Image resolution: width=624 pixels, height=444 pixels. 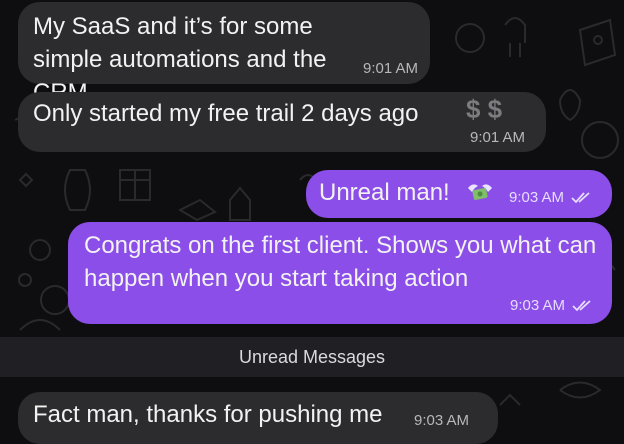 I want to click on unread-messages-label: Unread Messages, so click(x=312, y=356).